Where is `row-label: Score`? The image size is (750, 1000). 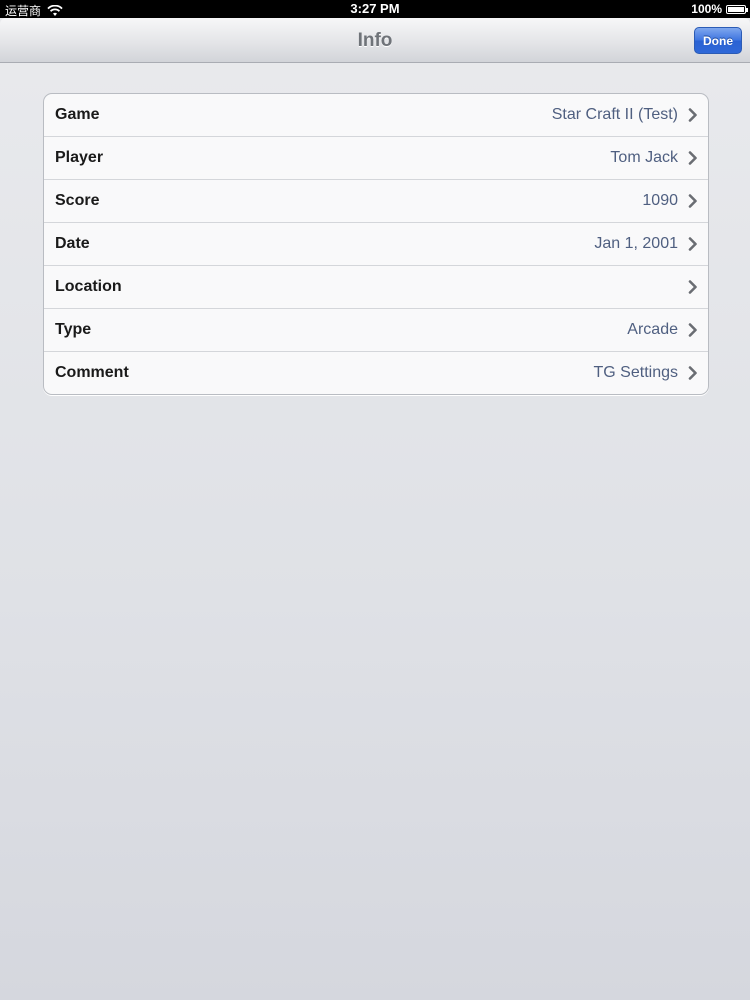
row-label: Score is located at coordinates (77, 200).